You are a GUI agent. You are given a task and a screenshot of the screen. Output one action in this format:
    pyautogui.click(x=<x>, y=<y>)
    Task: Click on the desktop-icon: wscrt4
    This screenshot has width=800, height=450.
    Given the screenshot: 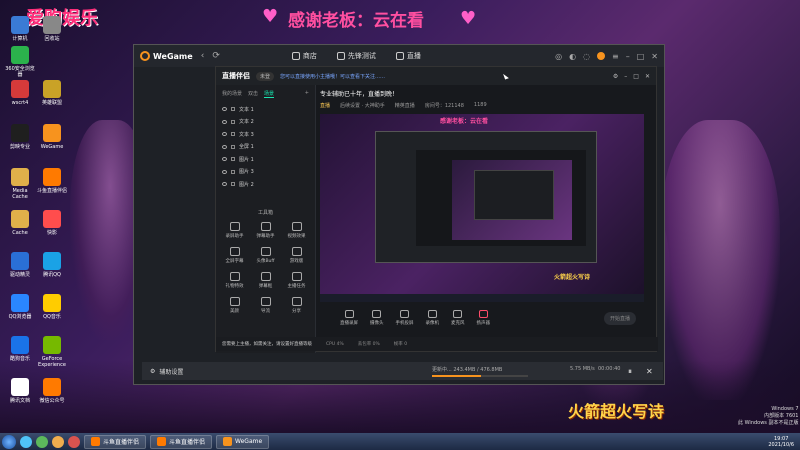 What is the action you would take?
    pyautogui.click(x=20, y=93)
    